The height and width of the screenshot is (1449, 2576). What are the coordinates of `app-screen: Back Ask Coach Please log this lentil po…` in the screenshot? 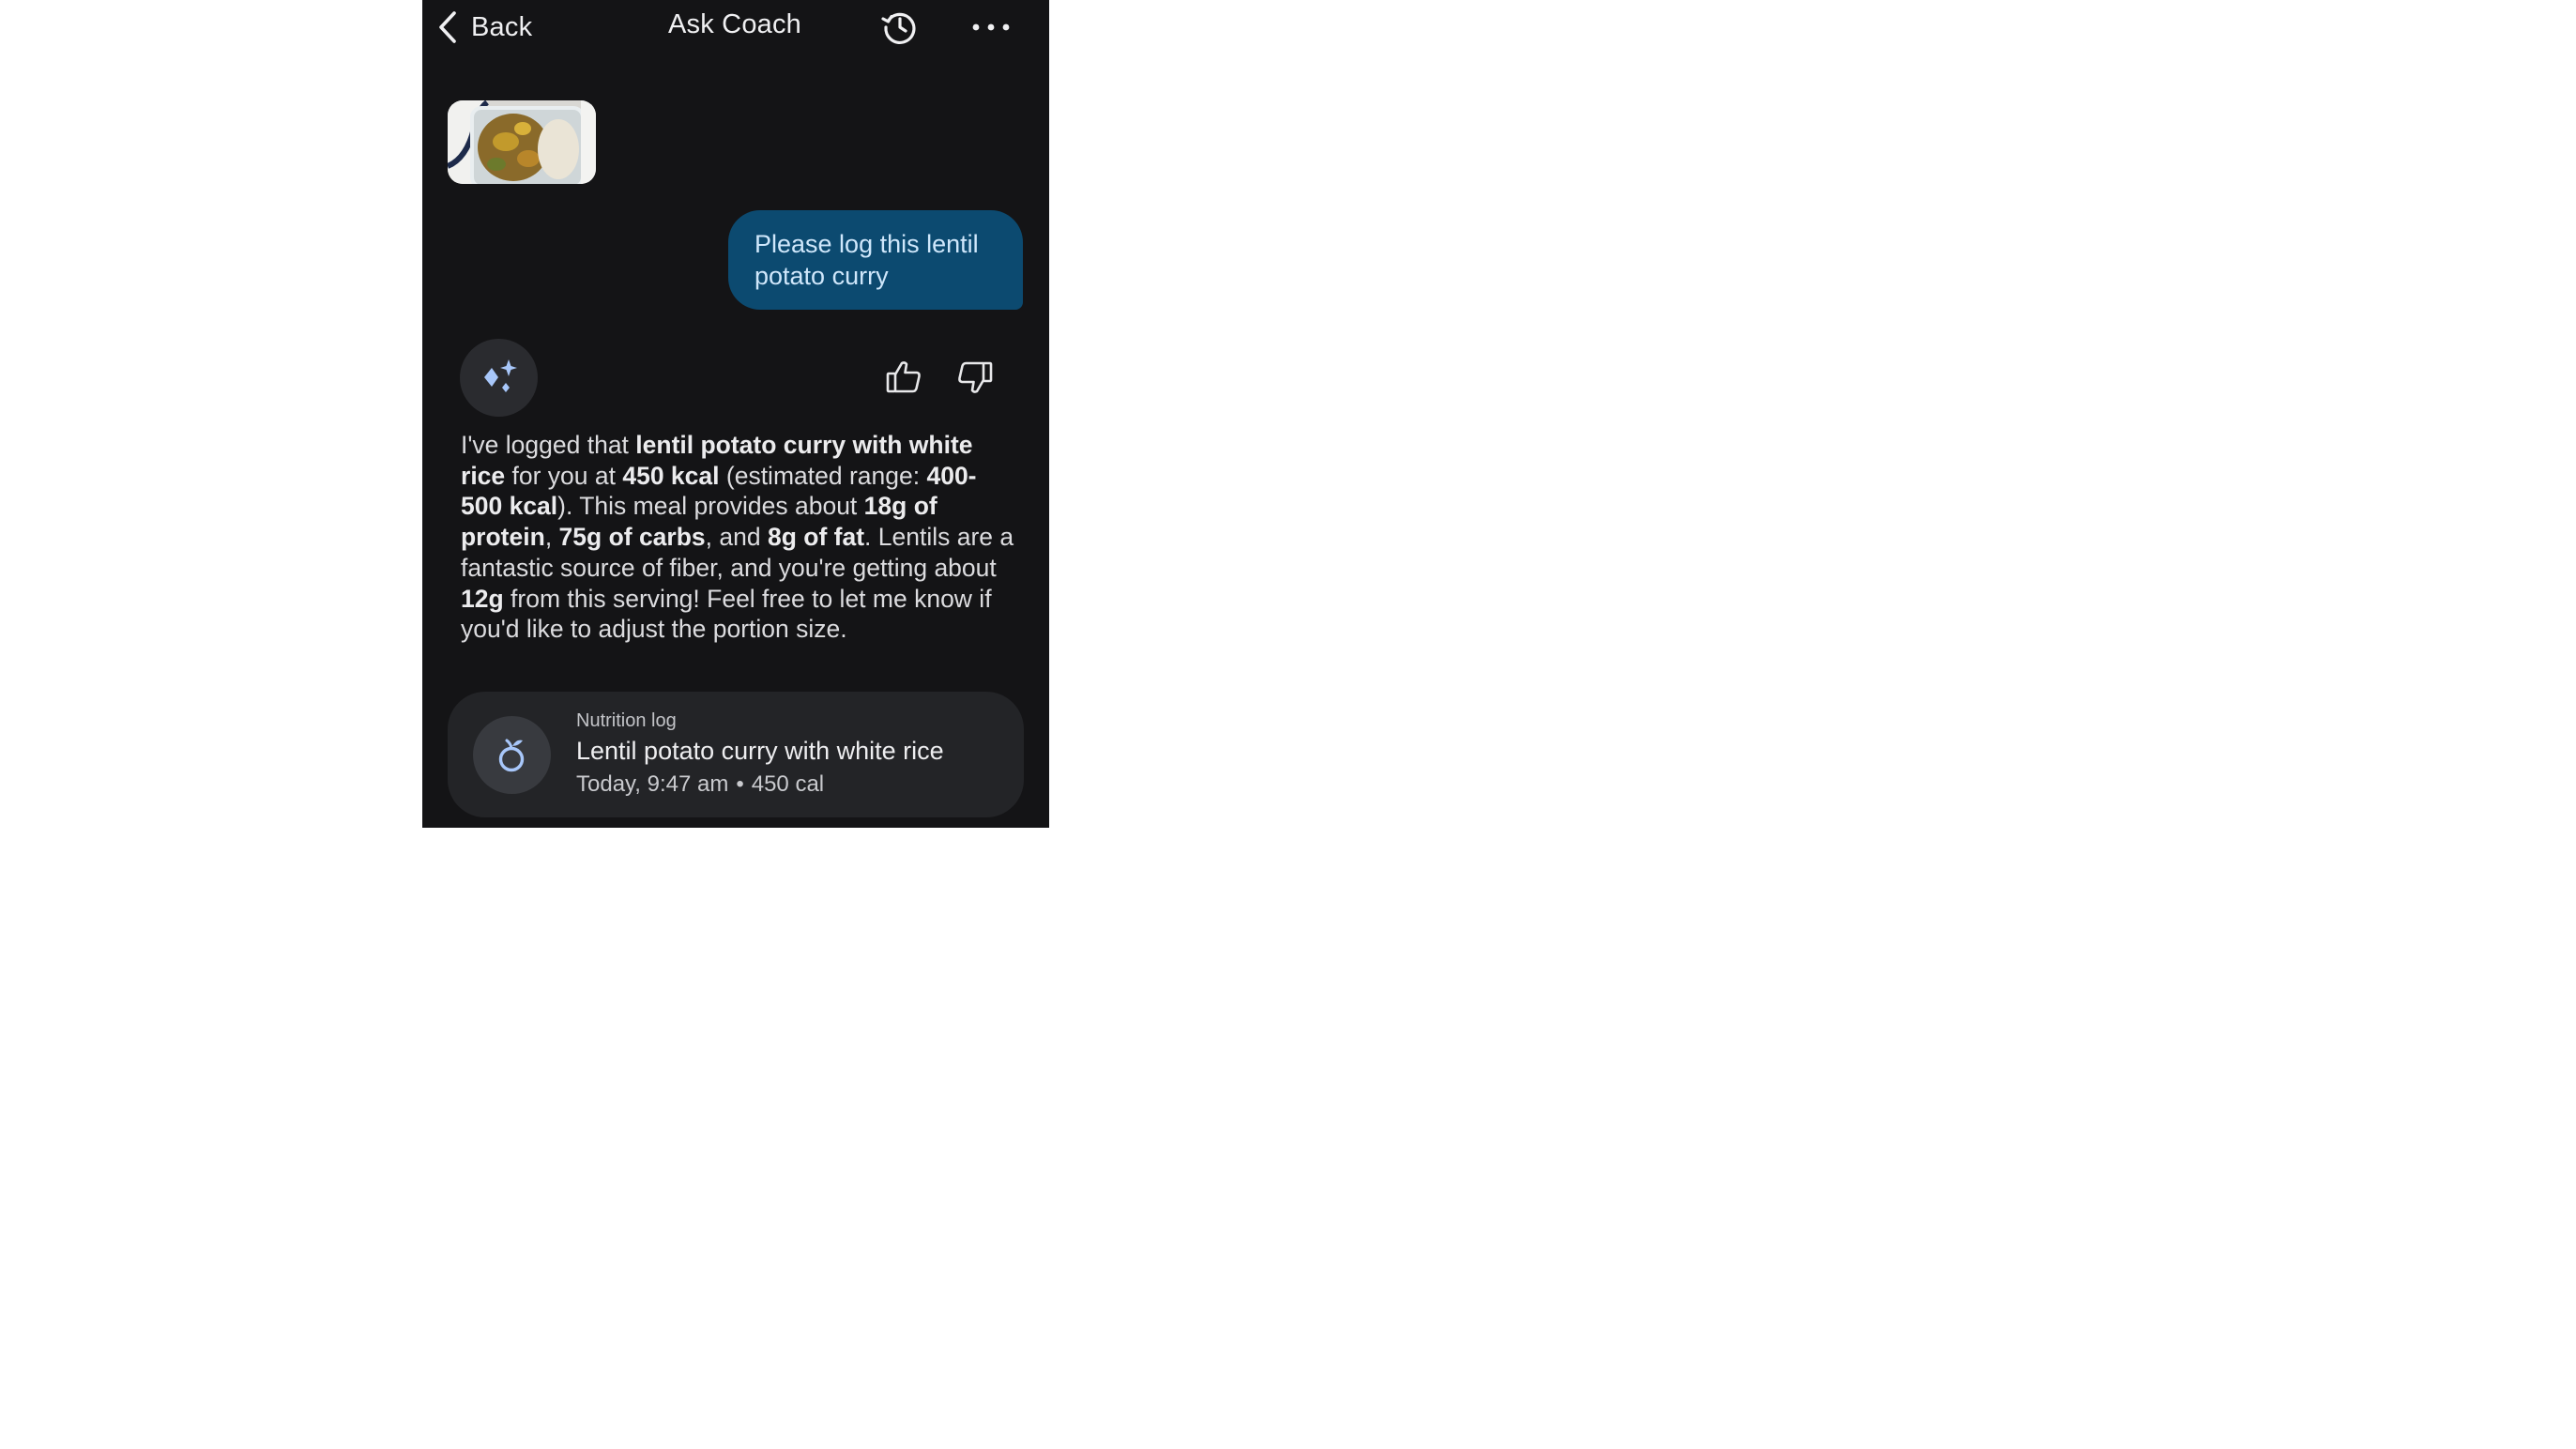 It's located at (735, 414).